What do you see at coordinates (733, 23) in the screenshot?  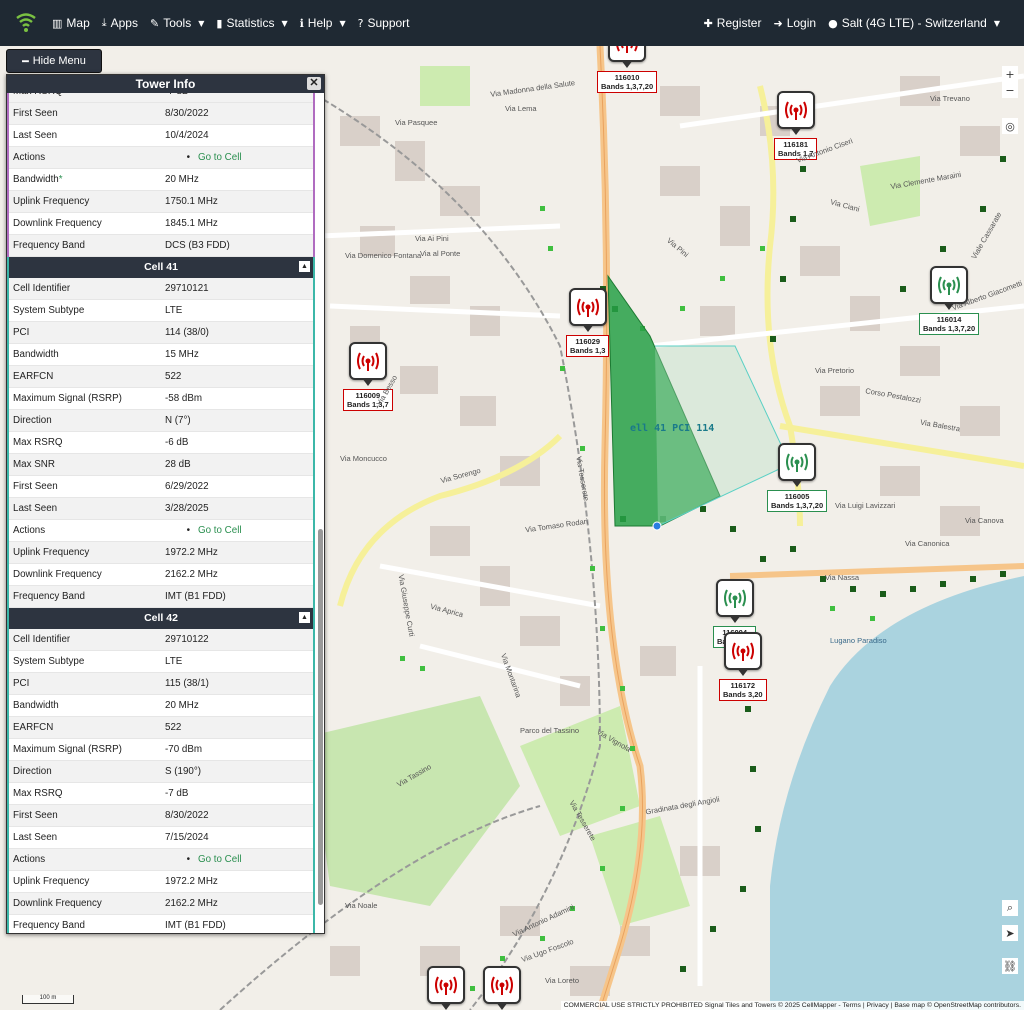 I see `nav-register: ✚ Register` at bounding box center [733, 23].